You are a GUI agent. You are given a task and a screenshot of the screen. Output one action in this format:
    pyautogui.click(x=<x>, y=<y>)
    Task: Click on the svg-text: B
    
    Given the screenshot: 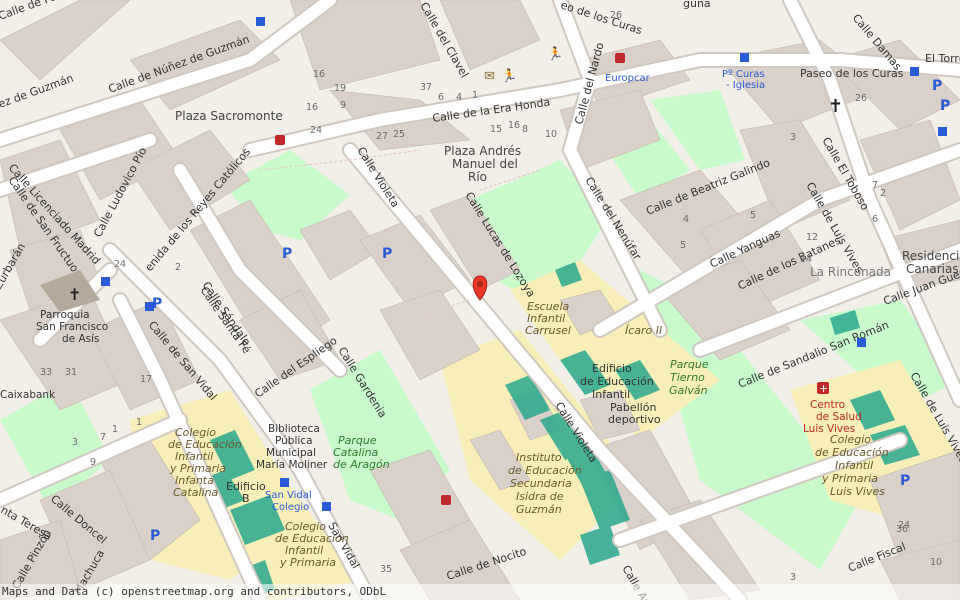 What is the action you would take?
    pyautogui.click(x=246, y=498)
    